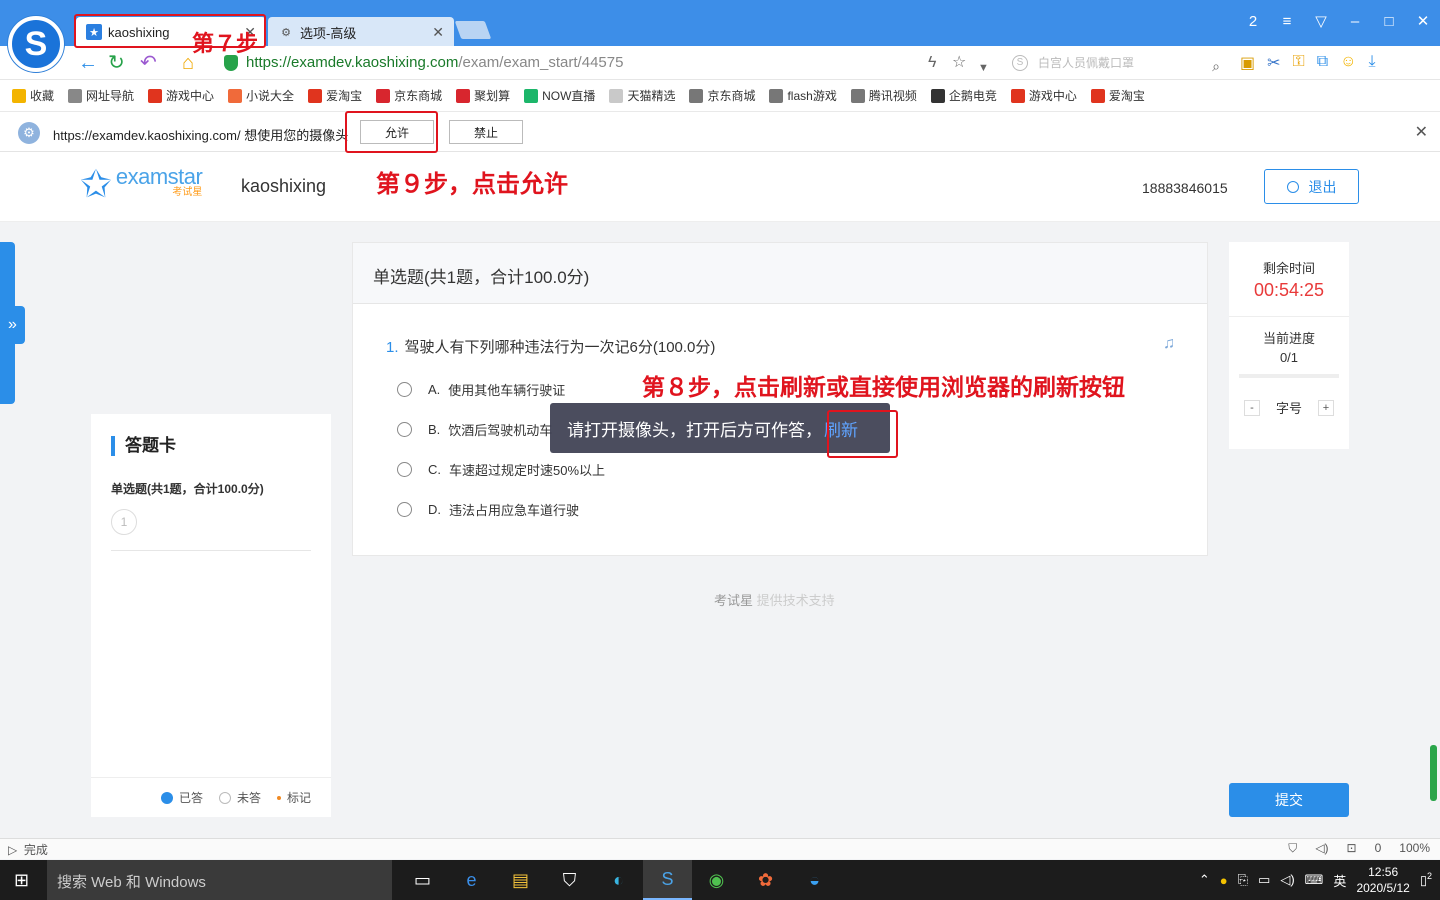 The width and height of the screenshot is (1440, 900). I want to click on skin-icon: ▽, so click(1321, 21).